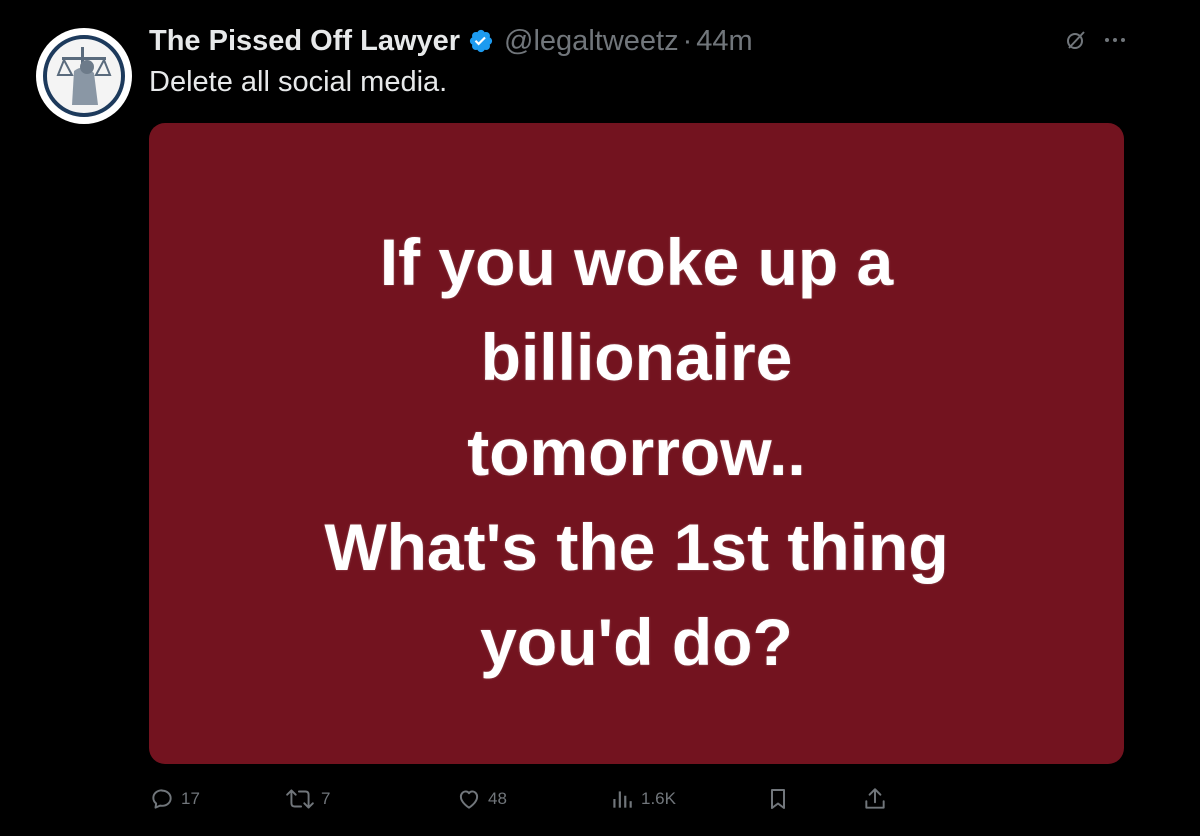 This screenshot has height=836, width=1200. Describe the element at coordinates (529, 799) in the screenshot. I see `action-bar: 17 7 48 1.6K` at that location.